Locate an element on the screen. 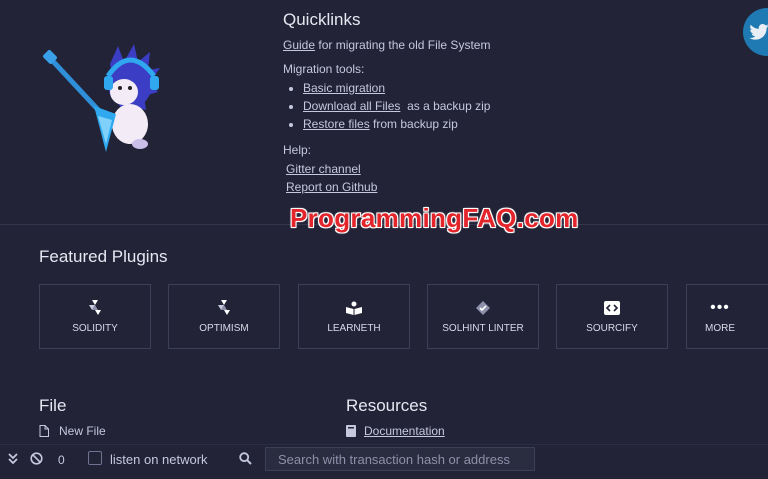 The image size is (768, 479). sourcify-icon is located at coordinates (612, 308).